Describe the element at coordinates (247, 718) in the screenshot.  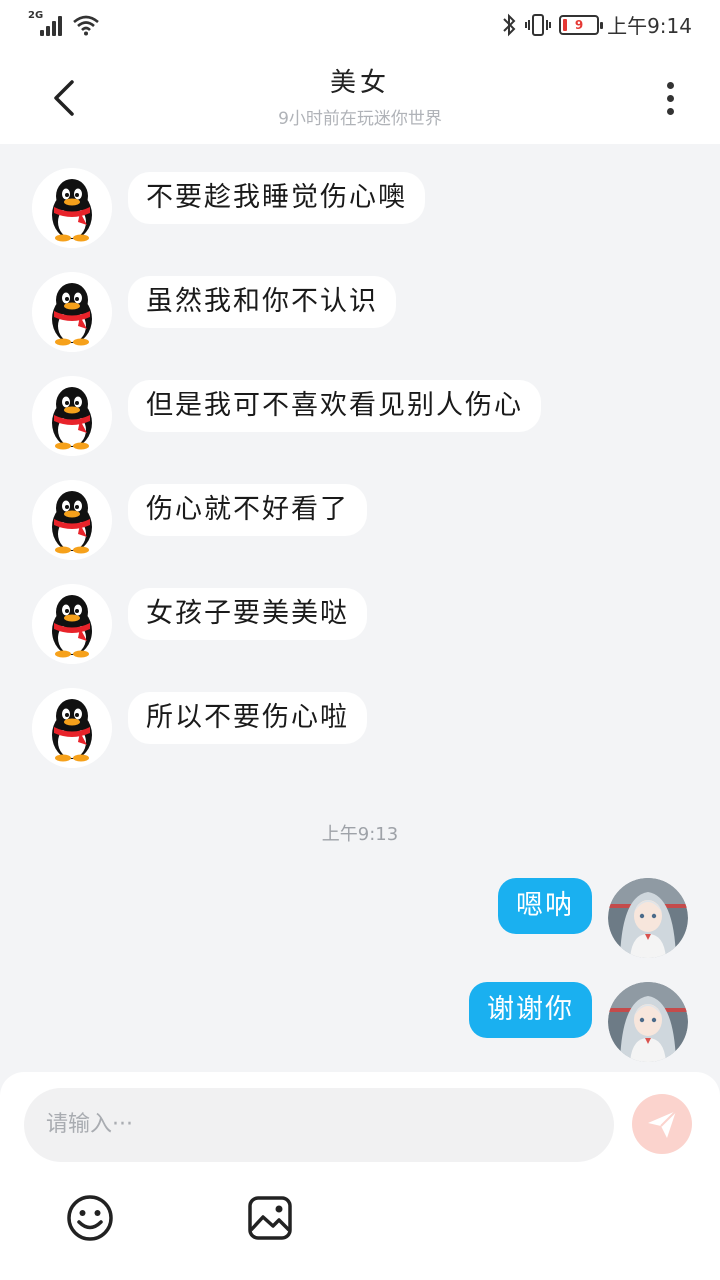
I see `message-bubble: 所以不要伤心啦` at that location.